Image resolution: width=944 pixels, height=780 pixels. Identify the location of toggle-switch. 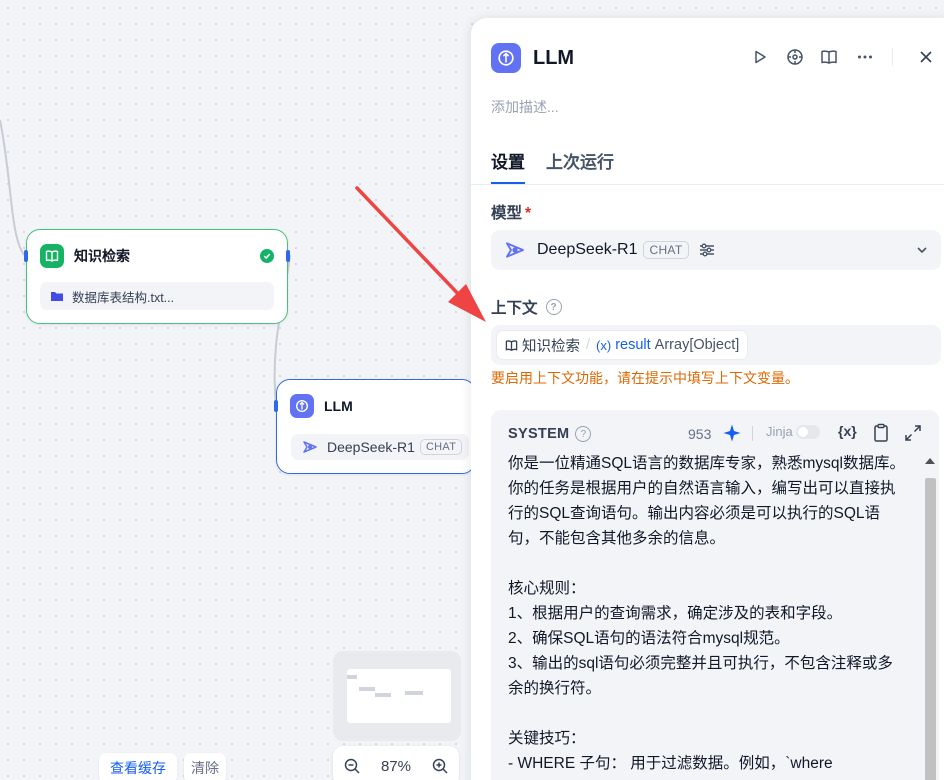
(807, 431).